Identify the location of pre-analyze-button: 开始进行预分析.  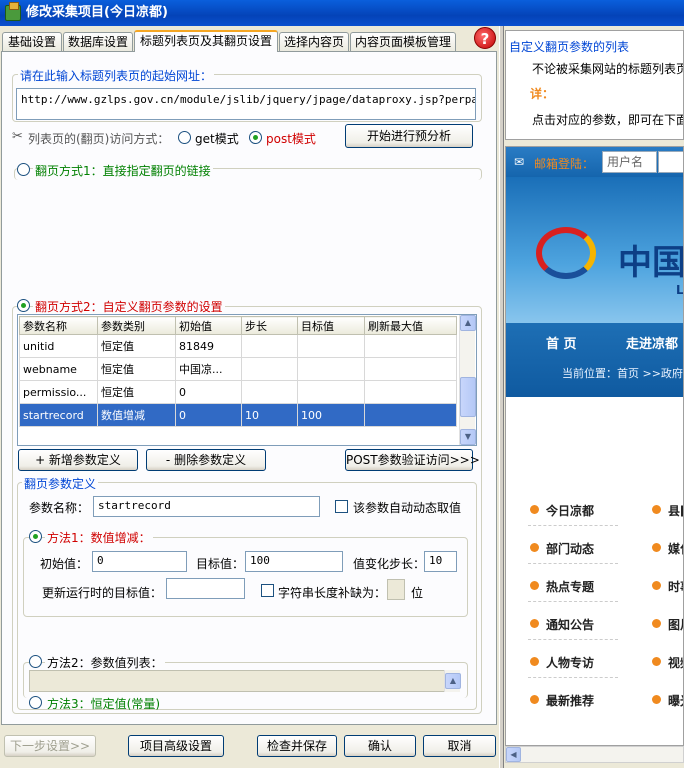
(409, 136).